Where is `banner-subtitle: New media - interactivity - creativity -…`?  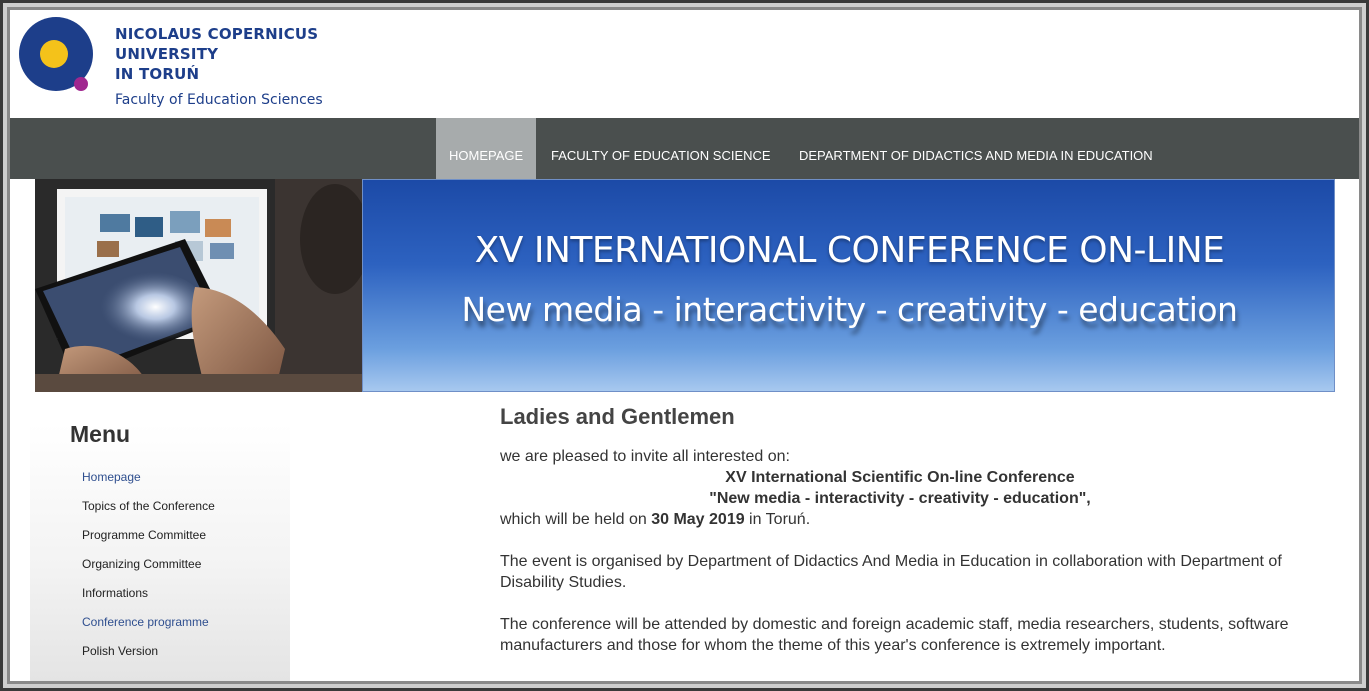
banner-subtitle: New media - interactivity - creativity -… is located at coordinates (849, 309).